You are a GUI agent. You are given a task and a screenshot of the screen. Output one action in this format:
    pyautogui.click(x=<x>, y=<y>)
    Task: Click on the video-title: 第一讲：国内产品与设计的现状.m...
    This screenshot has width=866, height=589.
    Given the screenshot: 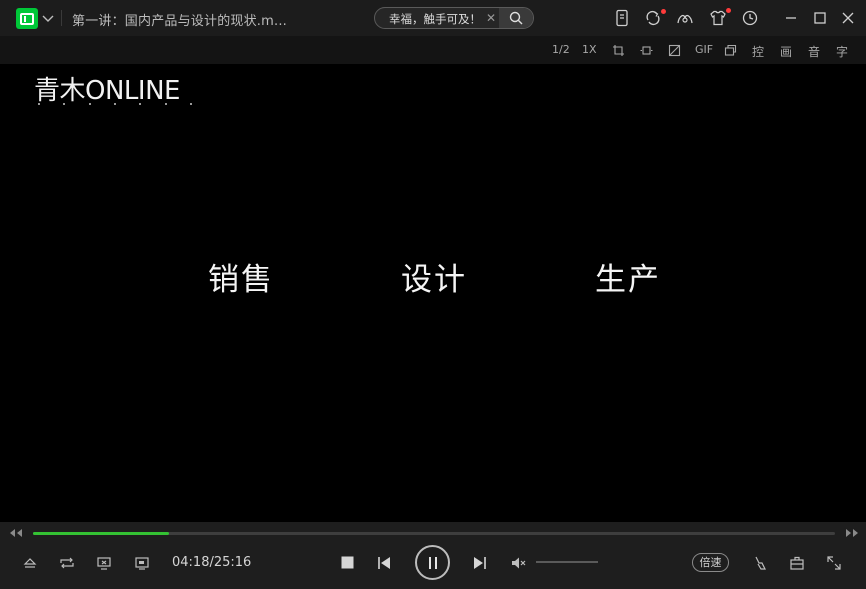 What is the action you would take?
    pyautogui.click(x=179, y=21)
    